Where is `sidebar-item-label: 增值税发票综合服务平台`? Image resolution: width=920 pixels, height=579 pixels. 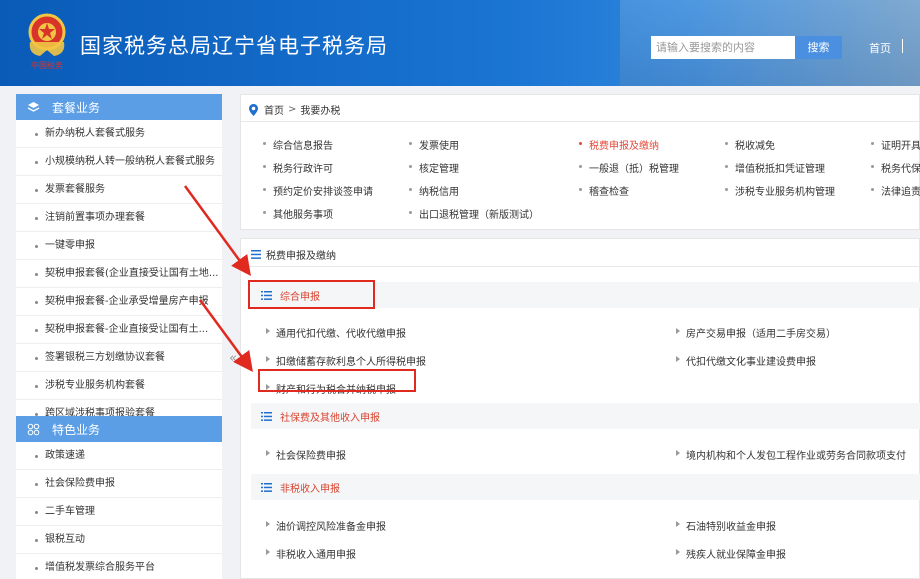
sidebar-item-label: 增值税发票综合服务平台 is located at coordinates (100, 567).